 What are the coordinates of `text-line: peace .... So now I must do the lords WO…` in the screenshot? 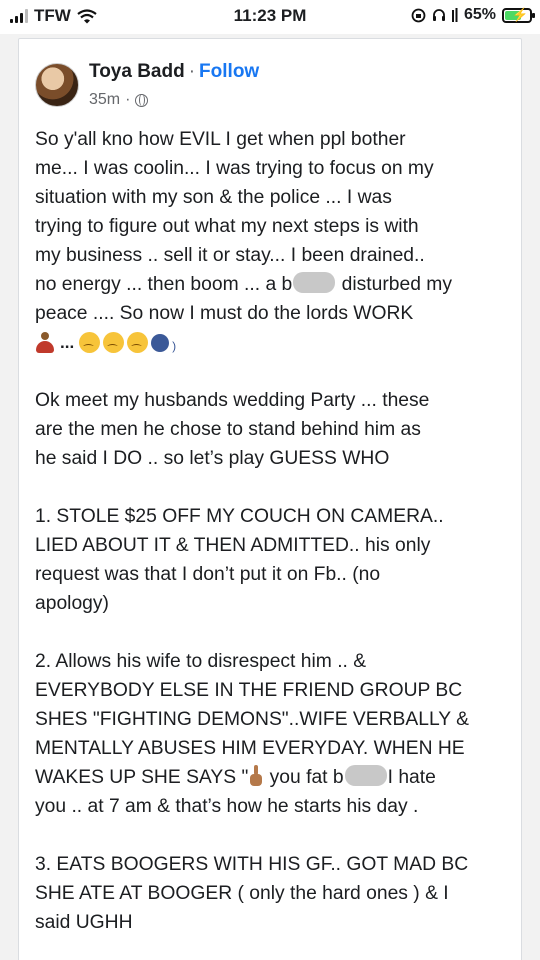 It's located at (224, 313).